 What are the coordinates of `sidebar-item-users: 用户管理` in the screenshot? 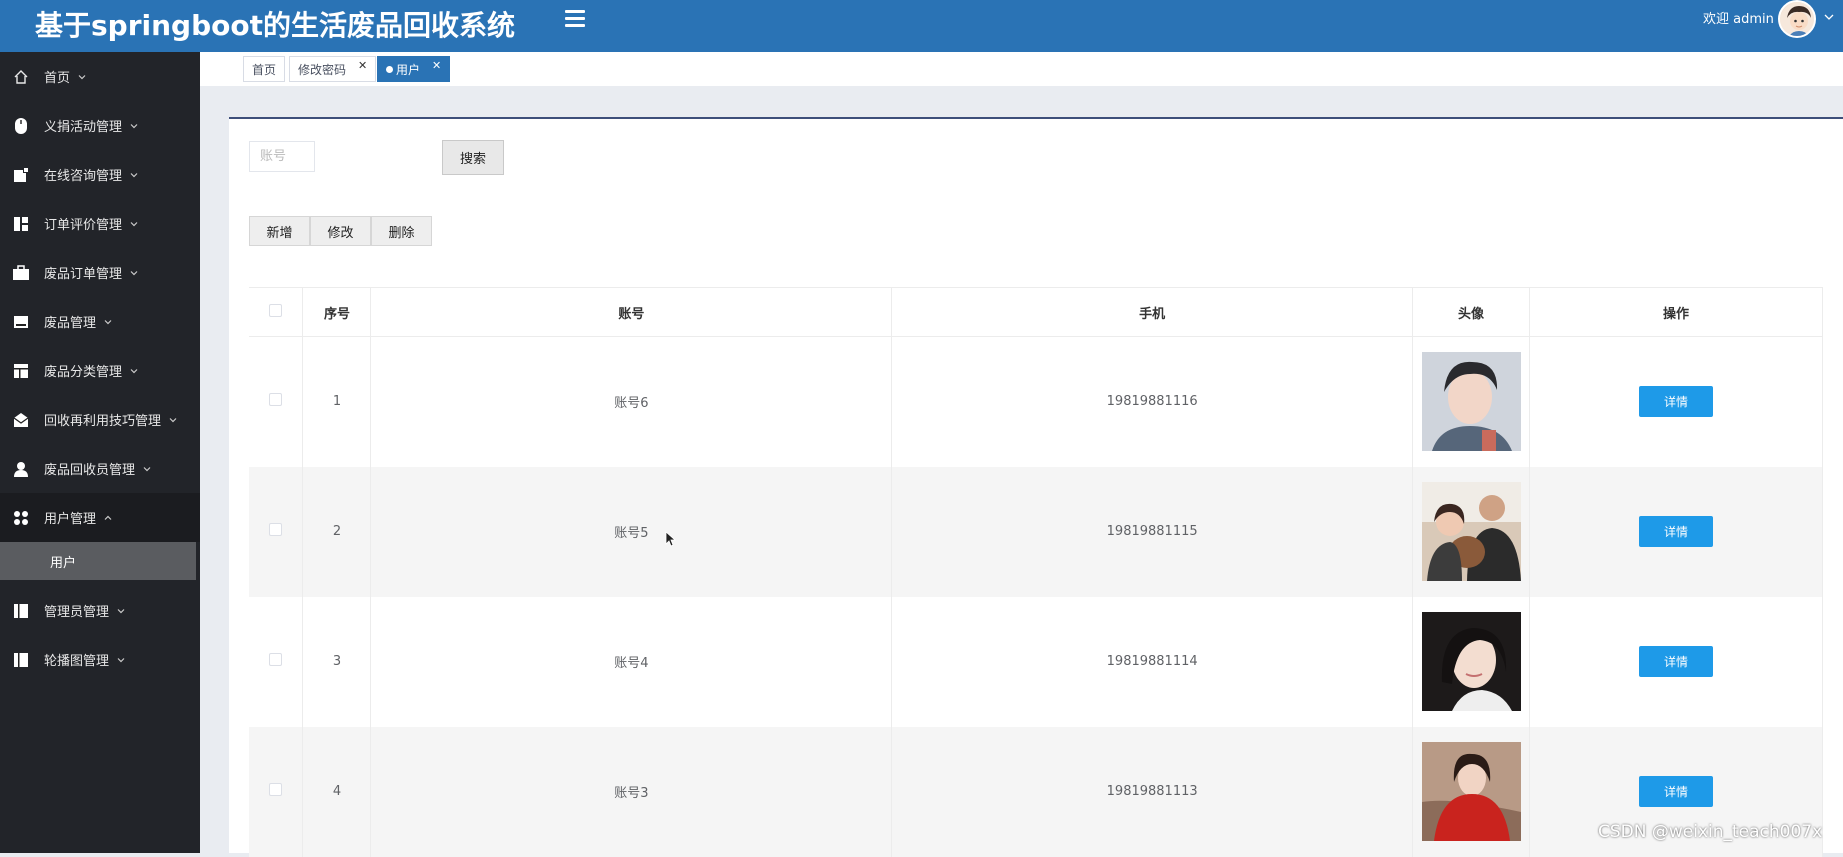 It's located at (100, 517).